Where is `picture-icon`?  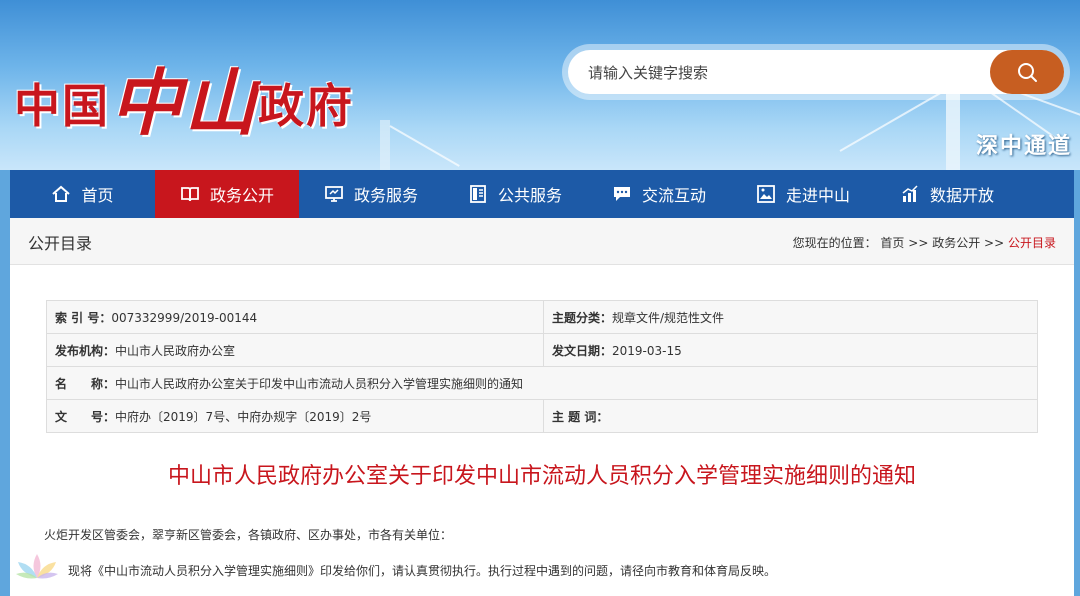 picture-icon is located at coordinates (766, 194).